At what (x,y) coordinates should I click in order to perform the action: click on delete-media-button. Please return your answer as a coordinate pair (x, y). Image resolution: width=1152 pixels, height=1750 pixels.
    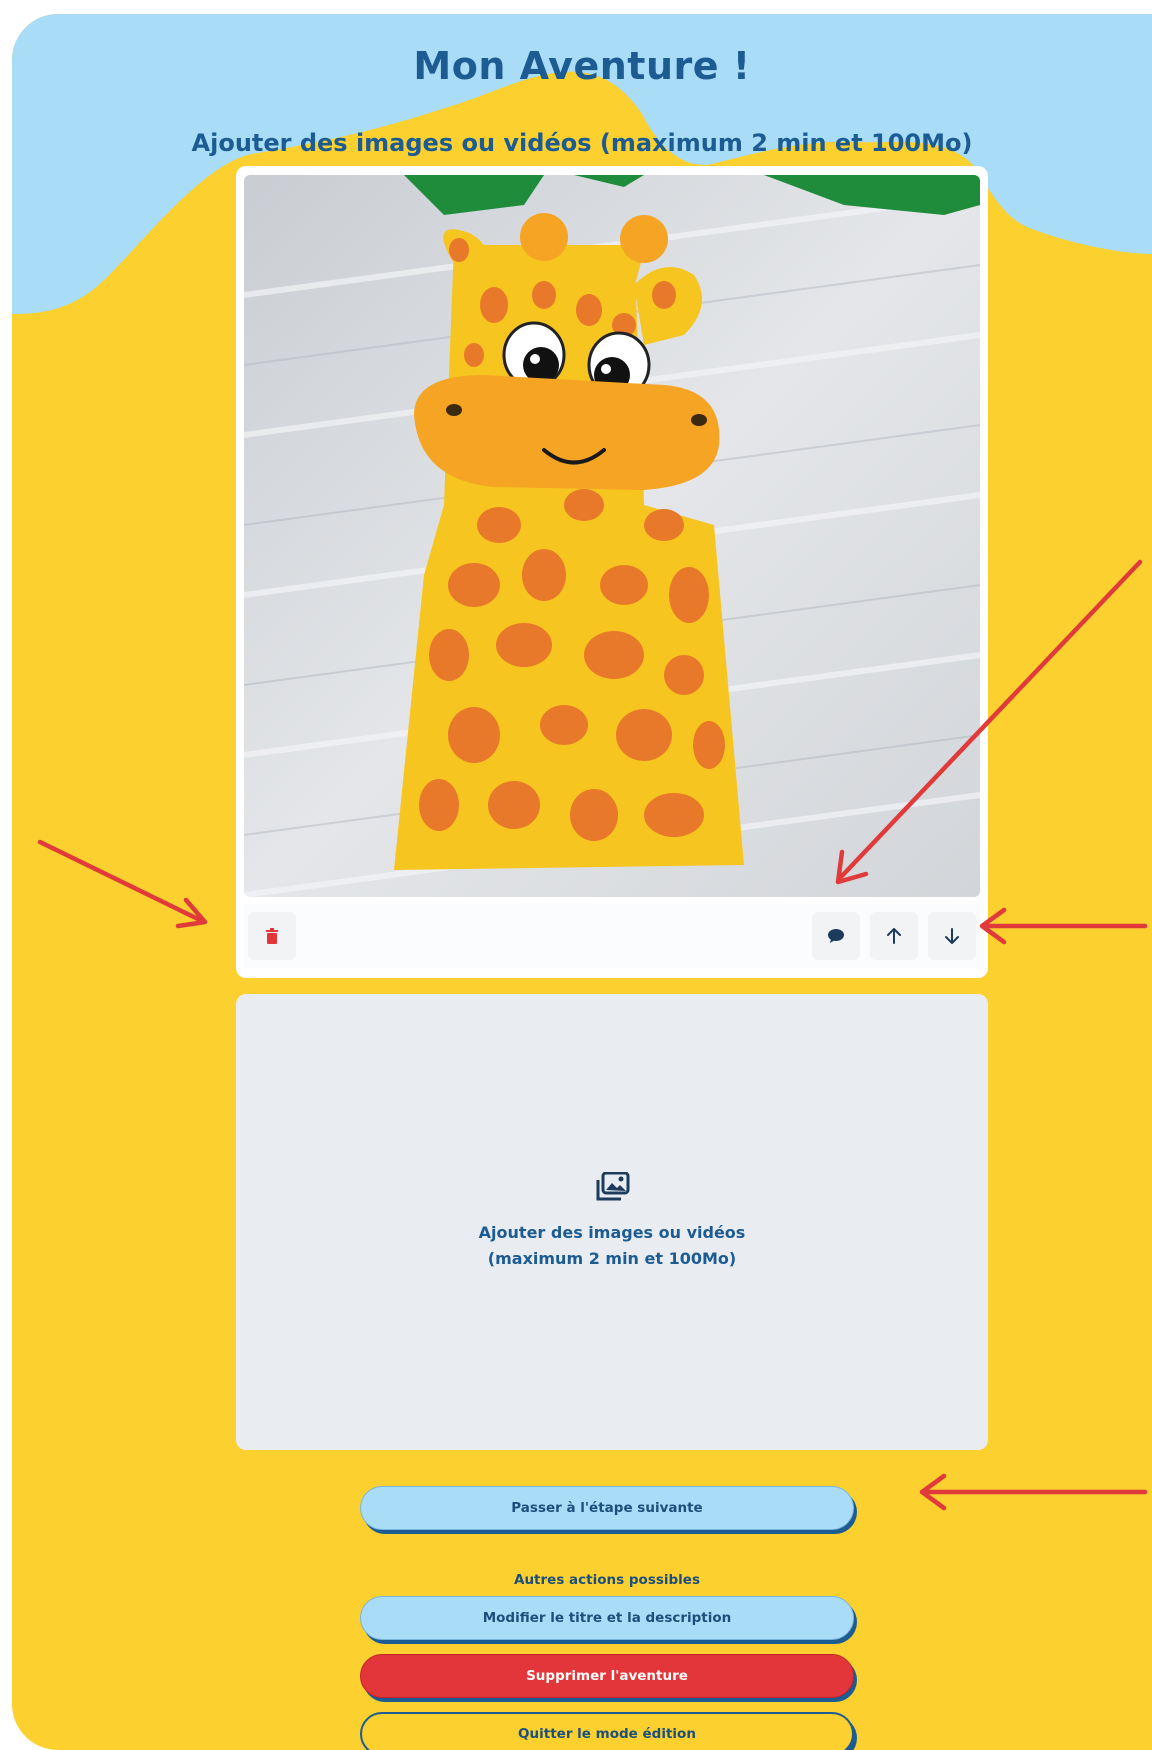
    Looking at the image, I should click on (272, 936).